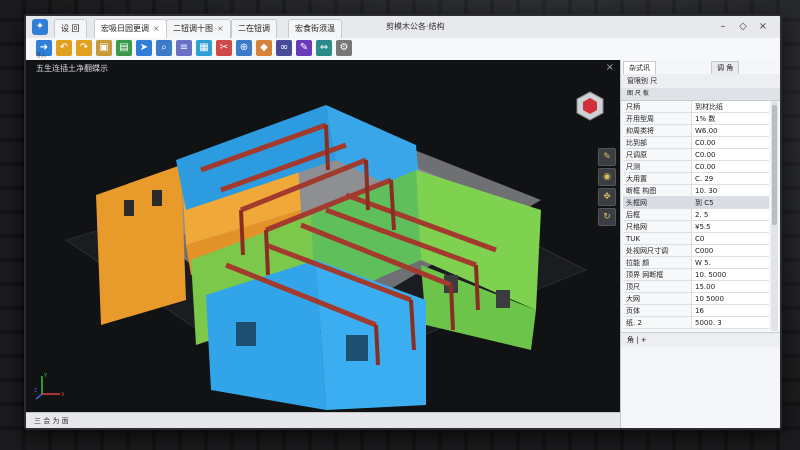 The height and width of the screenshot is (450, 800). I want to click on tab-project: 宏吸日园更调 ×, so click(130, 28).